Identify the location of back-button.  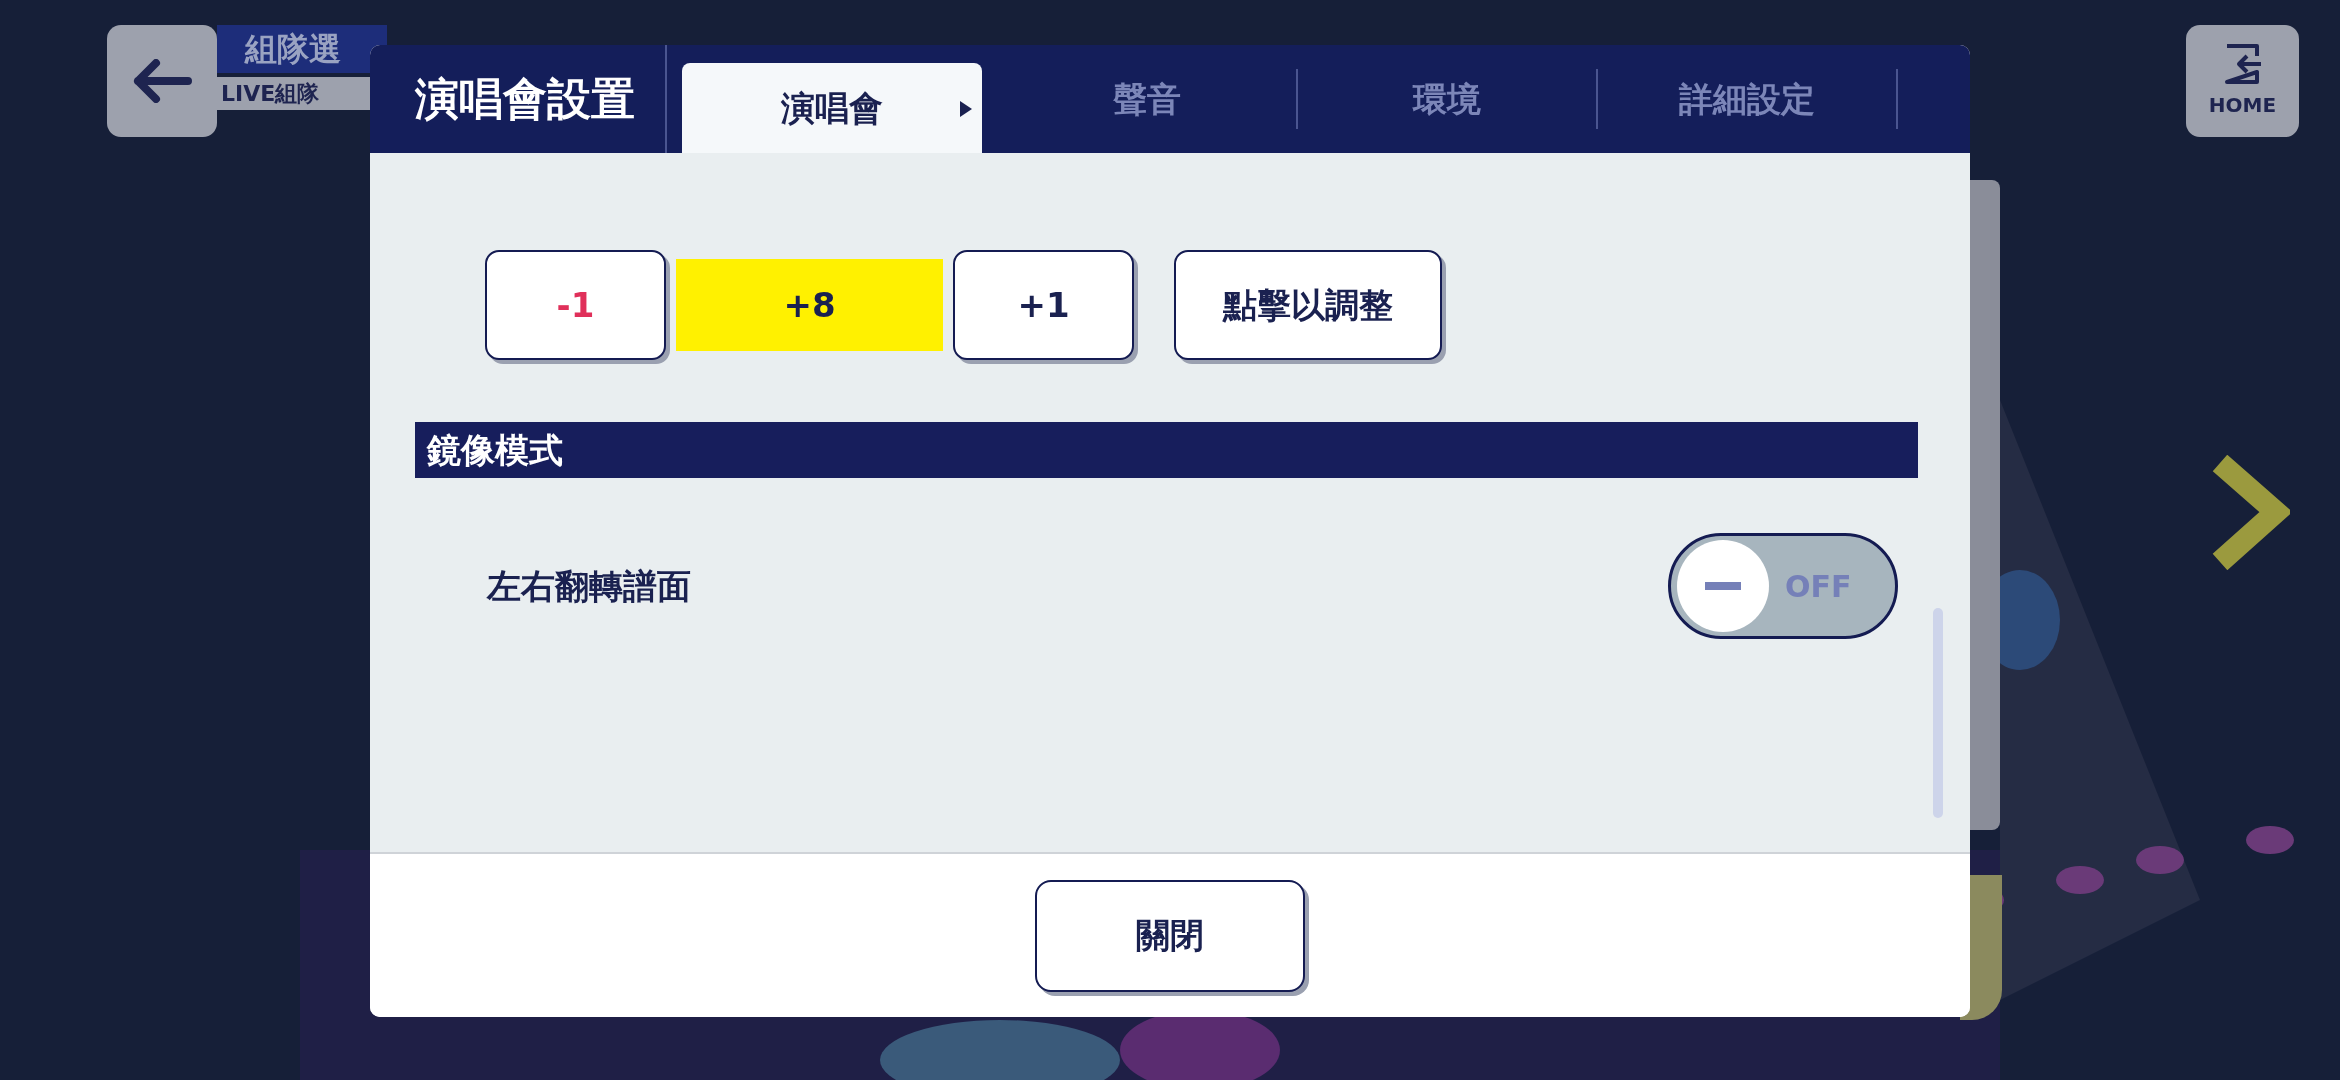
(162, 81).